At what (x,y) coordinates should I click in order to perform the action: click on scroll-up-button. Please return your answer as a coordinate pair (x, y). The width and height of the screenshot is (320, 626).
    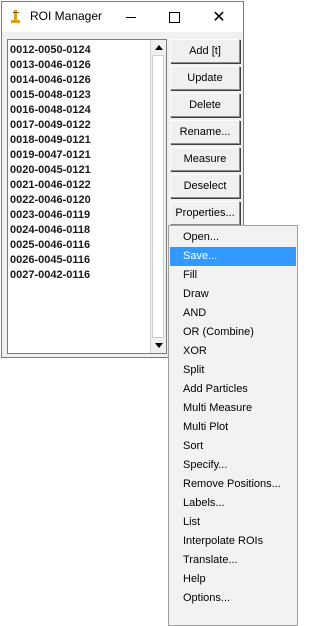
    Looking at the image, I should click on (158, 47).